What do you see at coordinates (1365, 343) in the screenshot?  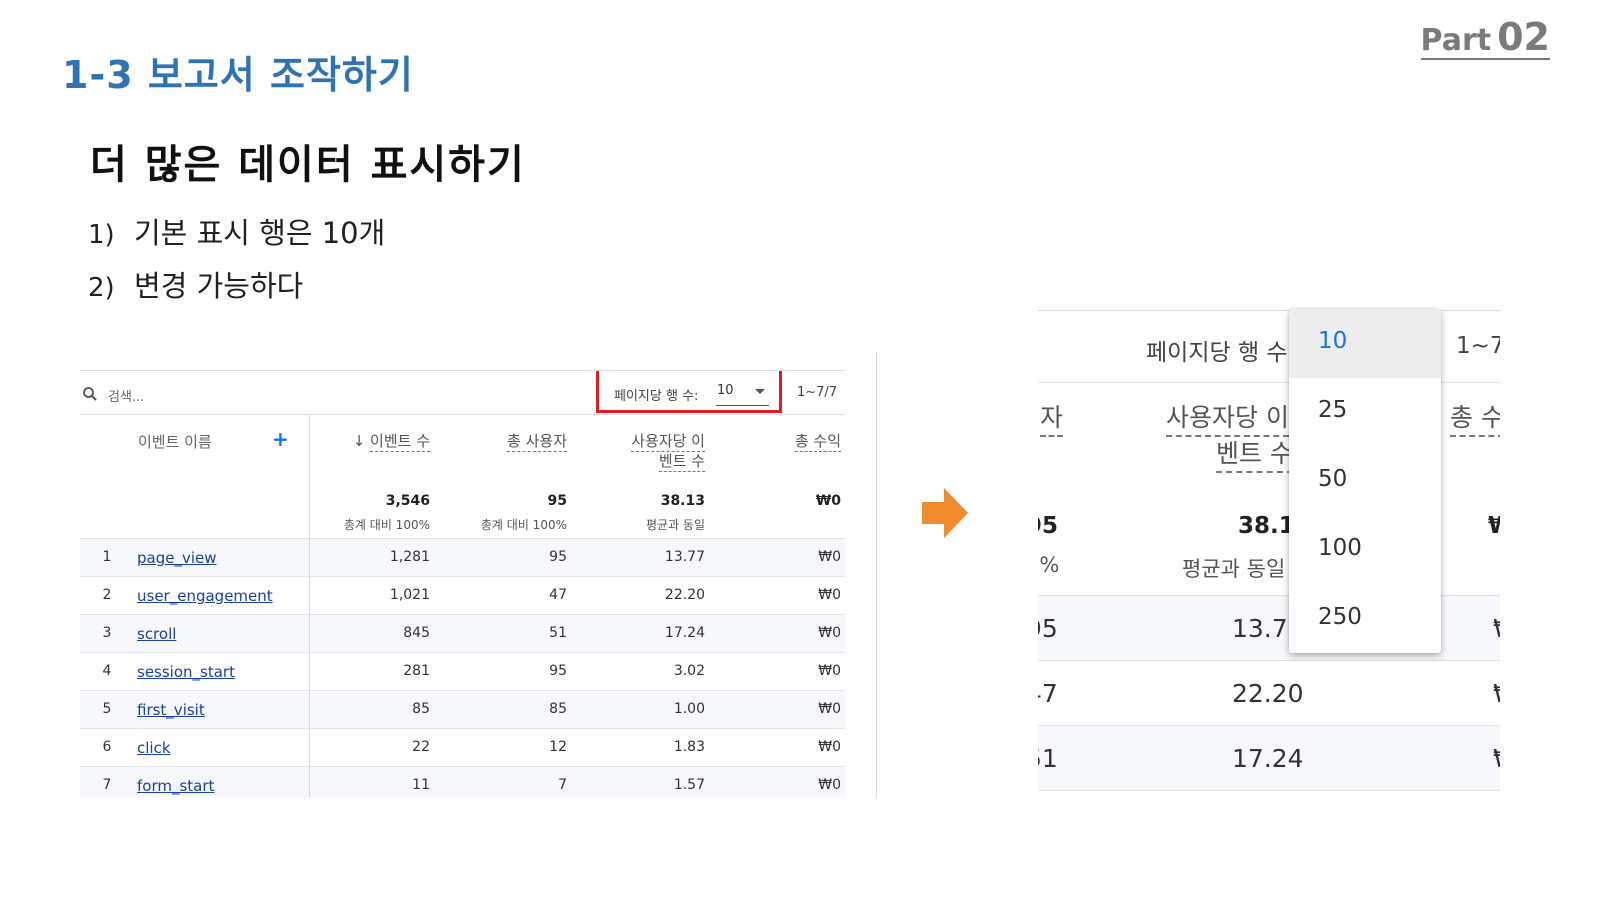 I see `dropdown-option-10: 10` at bounding box center [1365, 343].